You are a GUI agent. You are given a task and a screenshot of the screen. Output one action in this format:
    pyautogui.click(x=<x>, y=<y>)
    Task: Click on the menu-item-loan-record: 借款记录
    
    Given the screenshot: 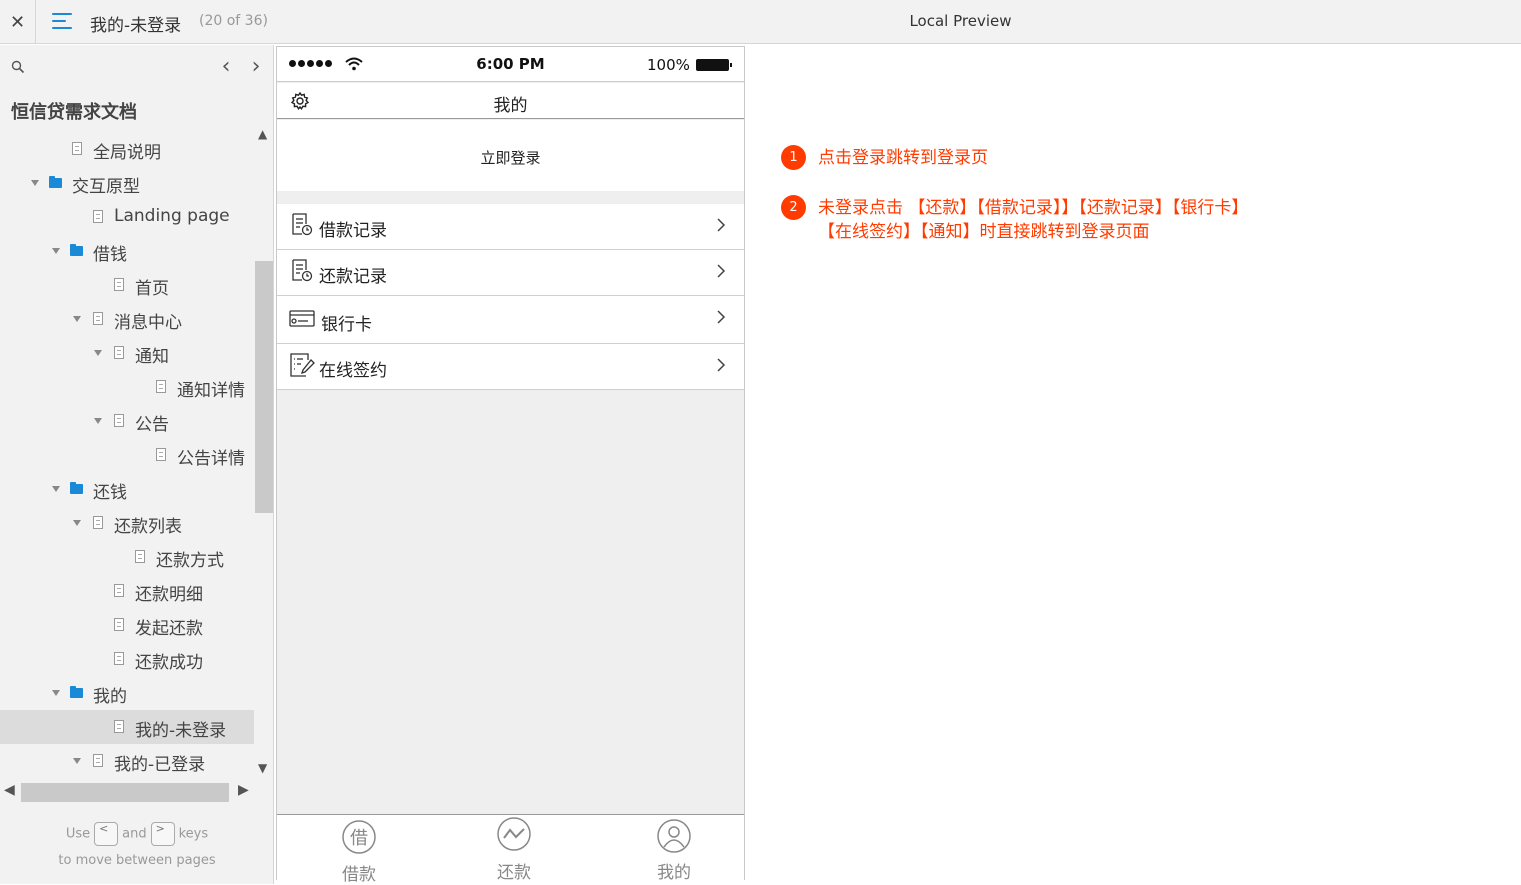 What is the action you would take?
    pyautogui.click(x=510, y=227)
    